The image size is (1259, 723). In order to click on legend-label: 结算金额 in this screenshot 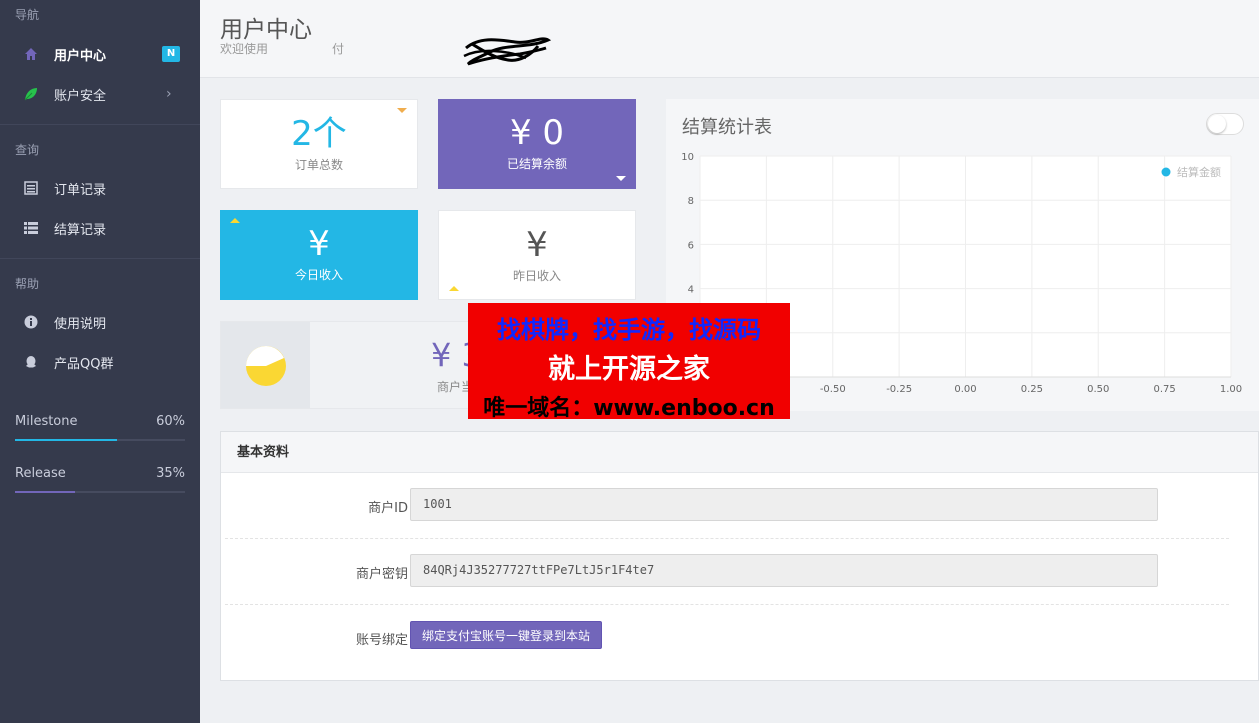, I will do `click(1199, 172)`.